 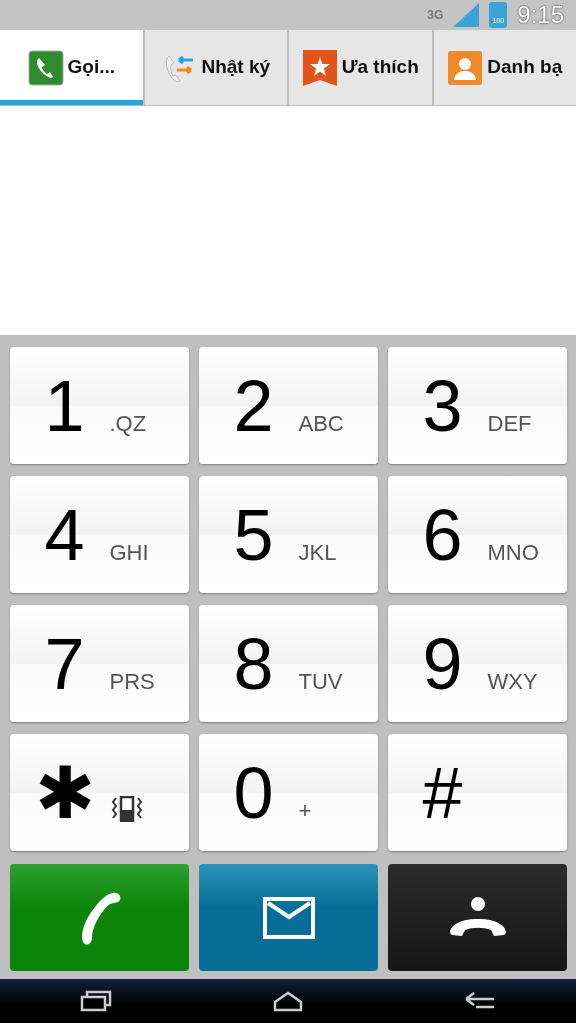 I want to click on recent-apps-button, so click(x=96, y=1001).